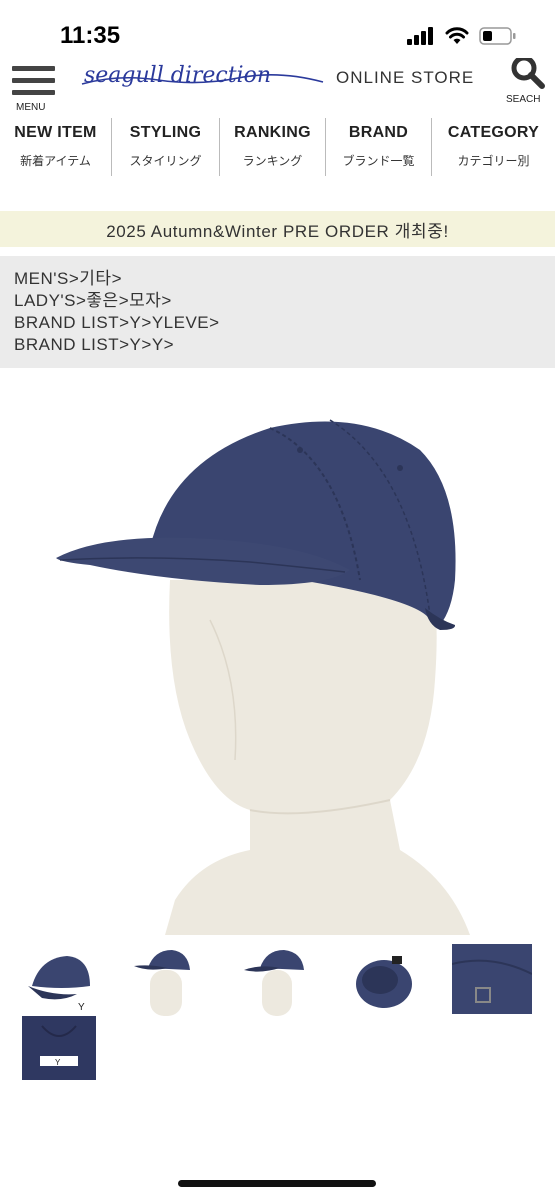  What do you see at coordinates (272, 161) in the screenshot?
I see `nav-item-sublabel: ランキング` at bounding box center [272, 161].